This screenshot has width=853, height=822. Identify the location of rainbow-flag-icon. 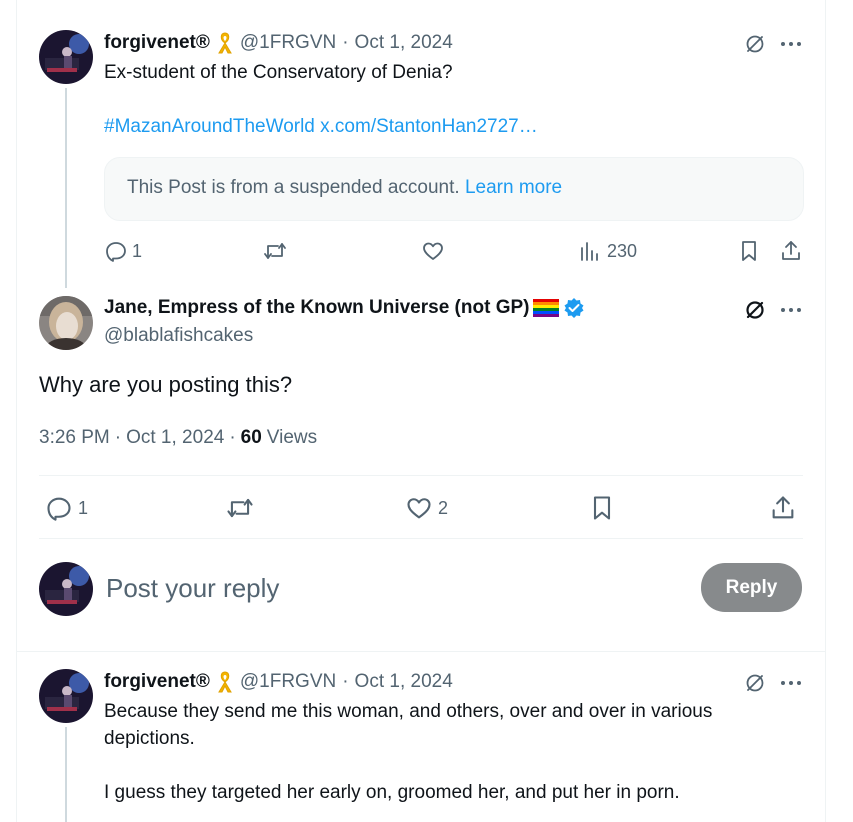
(546, 308).